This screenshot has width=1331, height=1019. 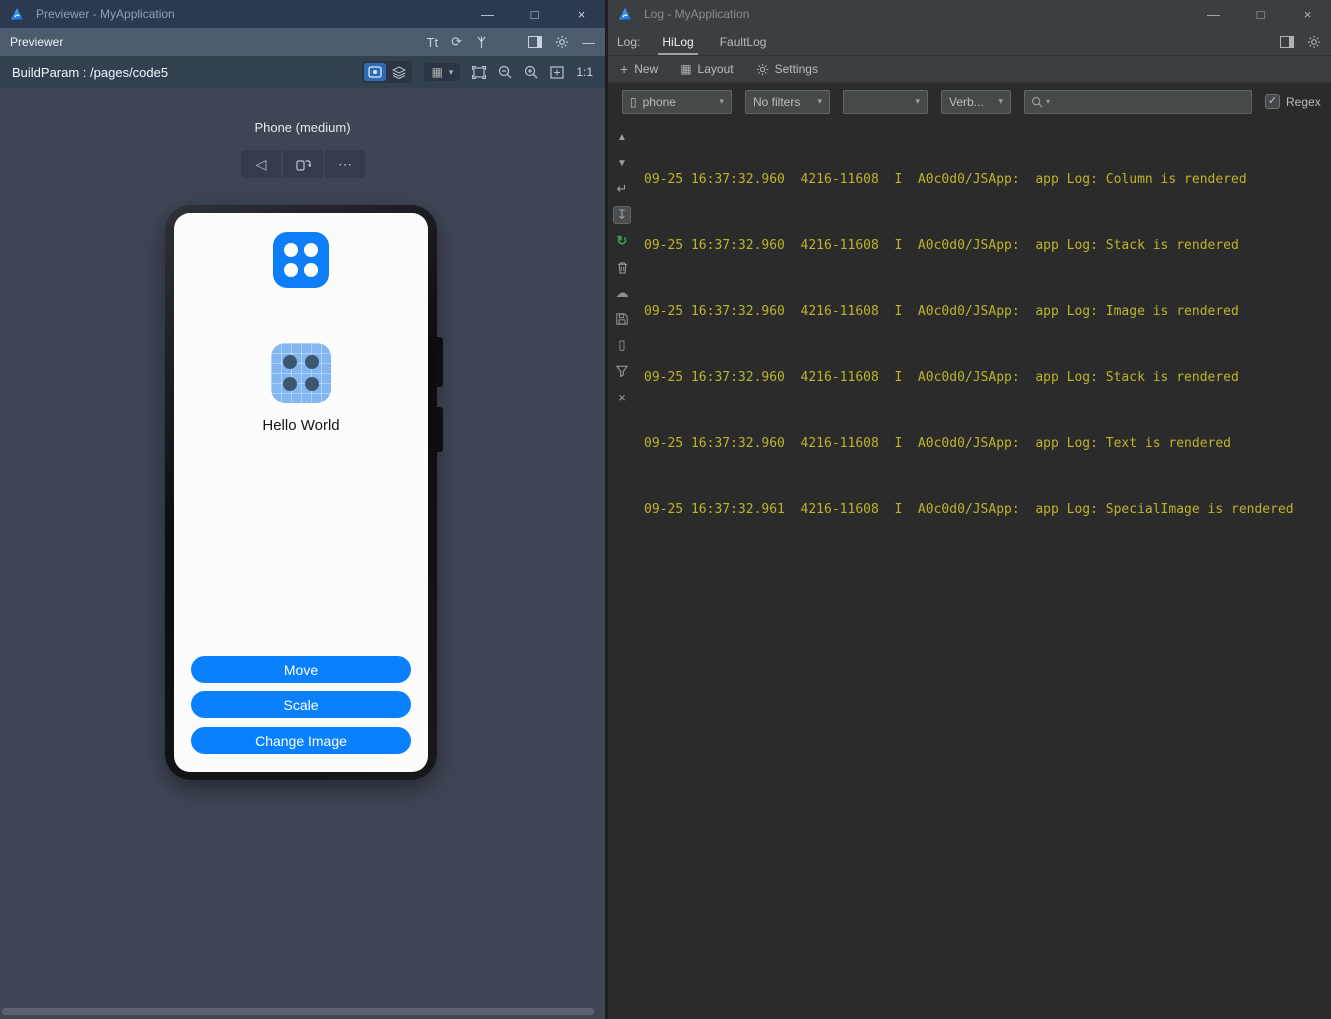 I want to click on more-icon: ⋯, so click(x=345, y=163).